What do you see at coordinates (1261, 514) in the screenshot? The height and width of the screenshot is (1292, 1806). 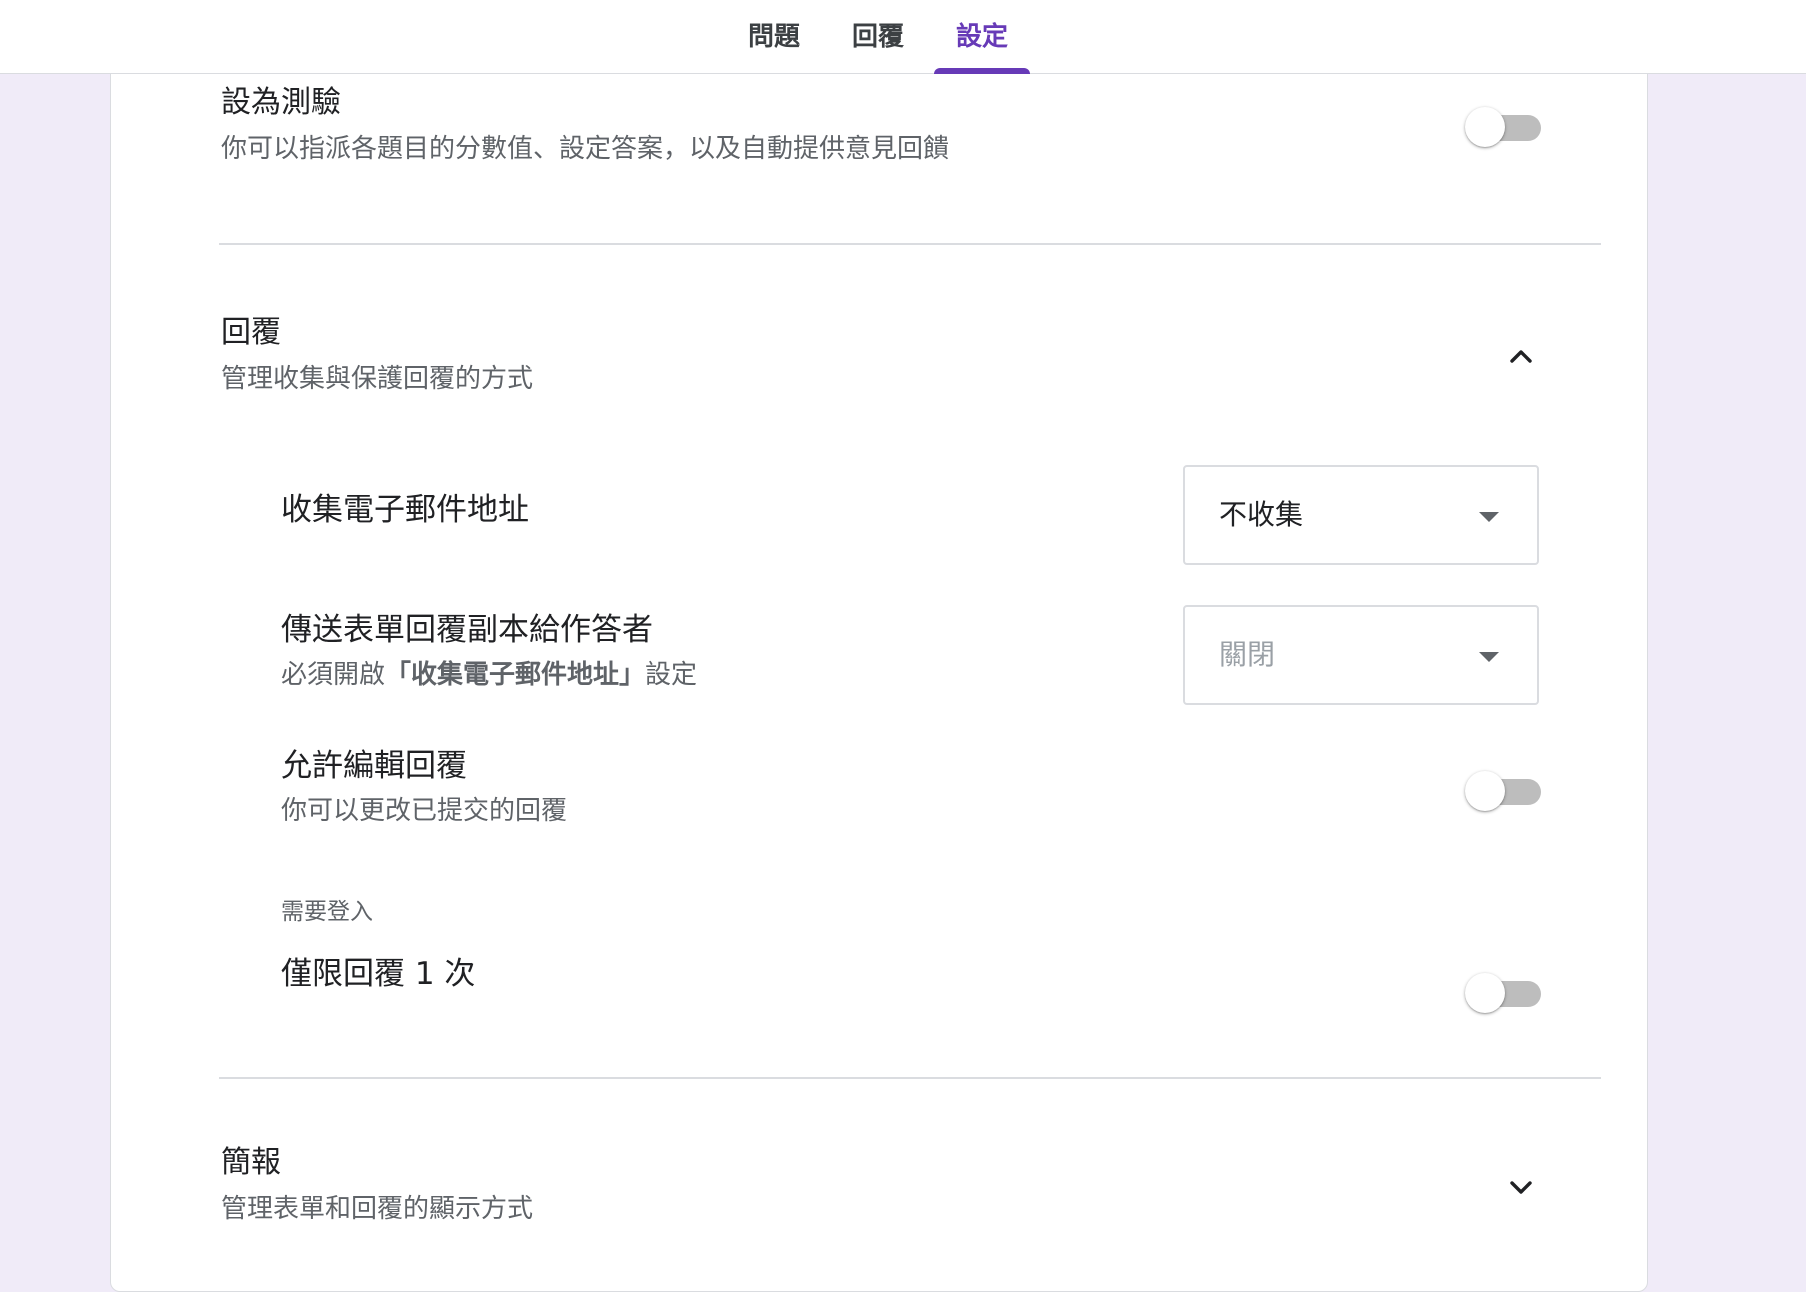 I see `collect-email-value: 不收集` at bounding box center [1261, 514].